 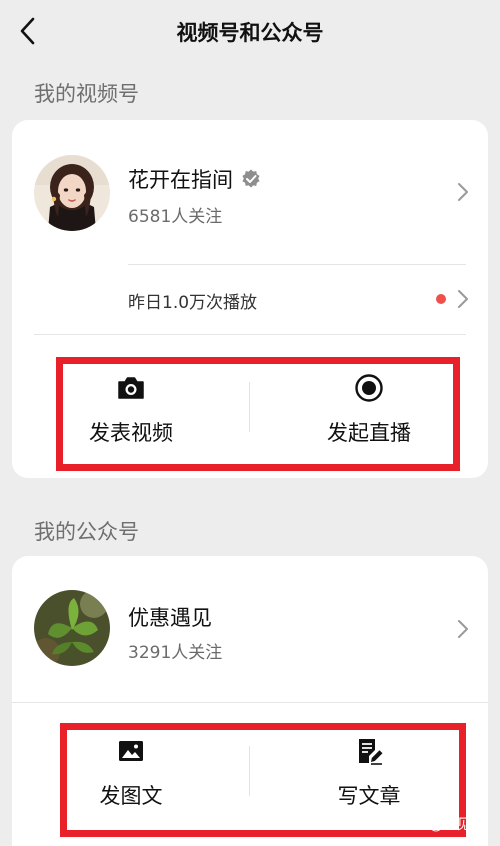 I want to click on play-stats: 昨日1.0万次播放, so click(x=193, y=303).